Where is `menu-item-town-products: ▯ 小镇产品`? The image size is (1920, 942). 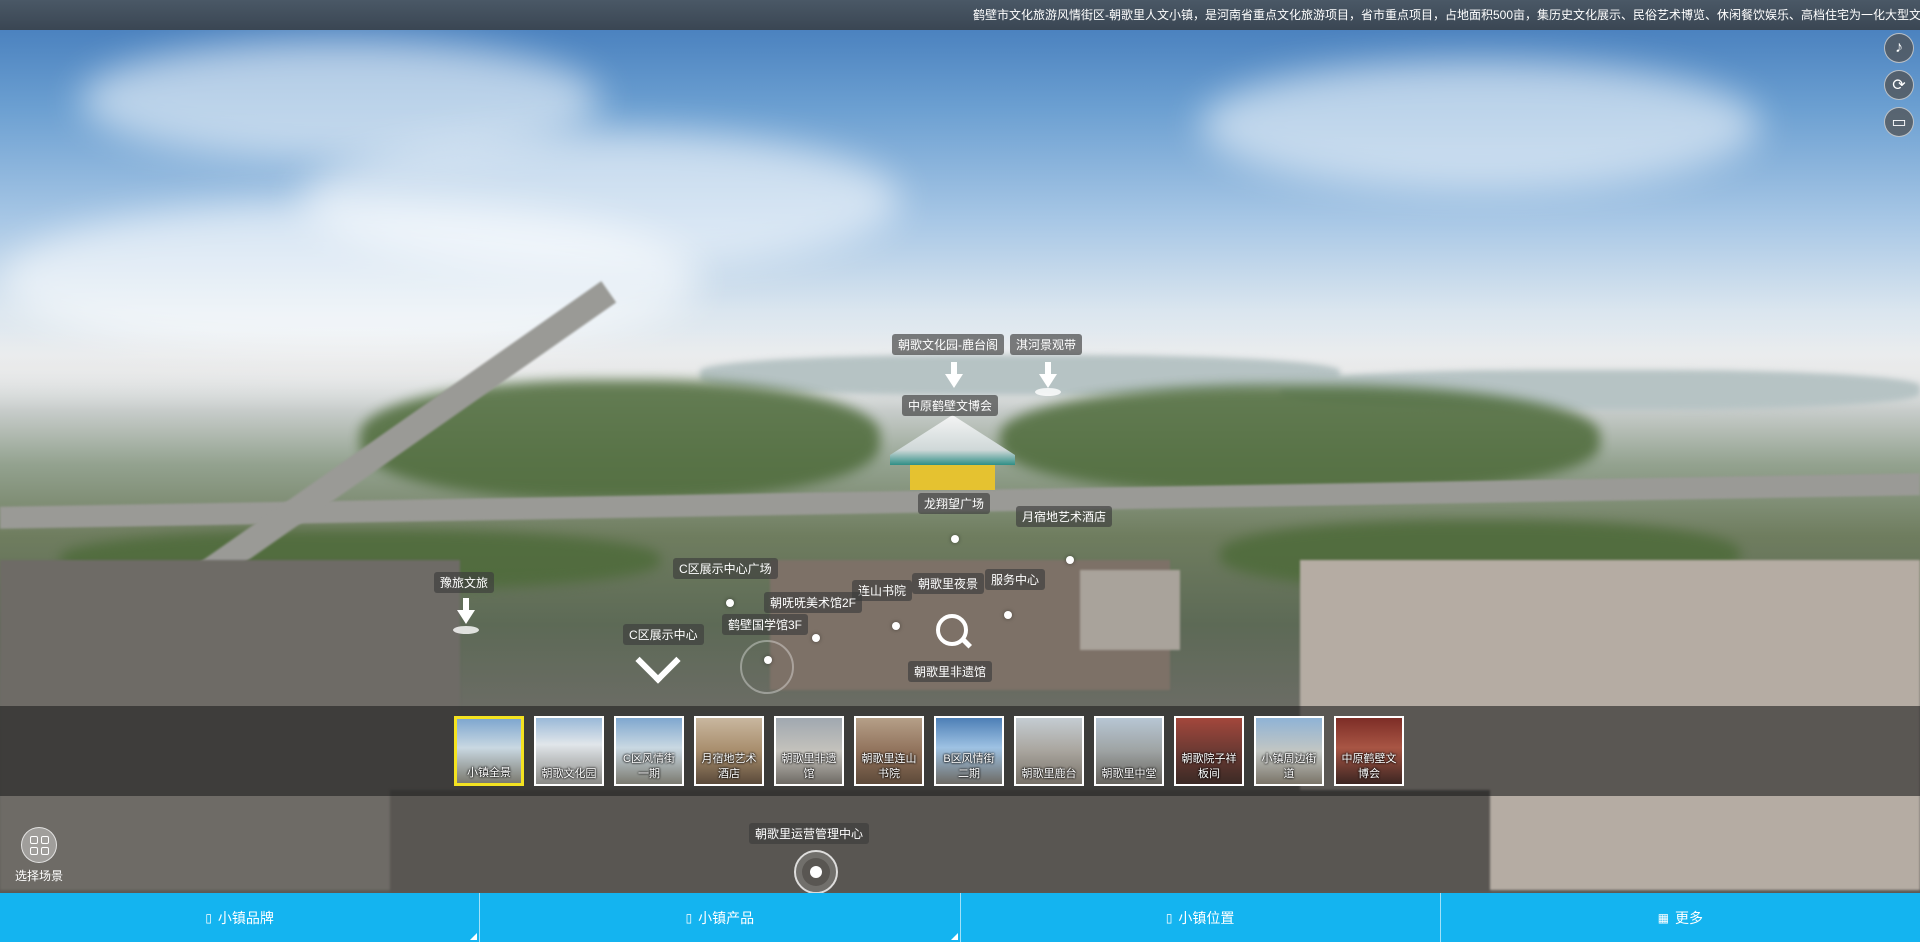
menu-item-town-products: ▯ 小镇产品 is located at coordinates (720, 917).